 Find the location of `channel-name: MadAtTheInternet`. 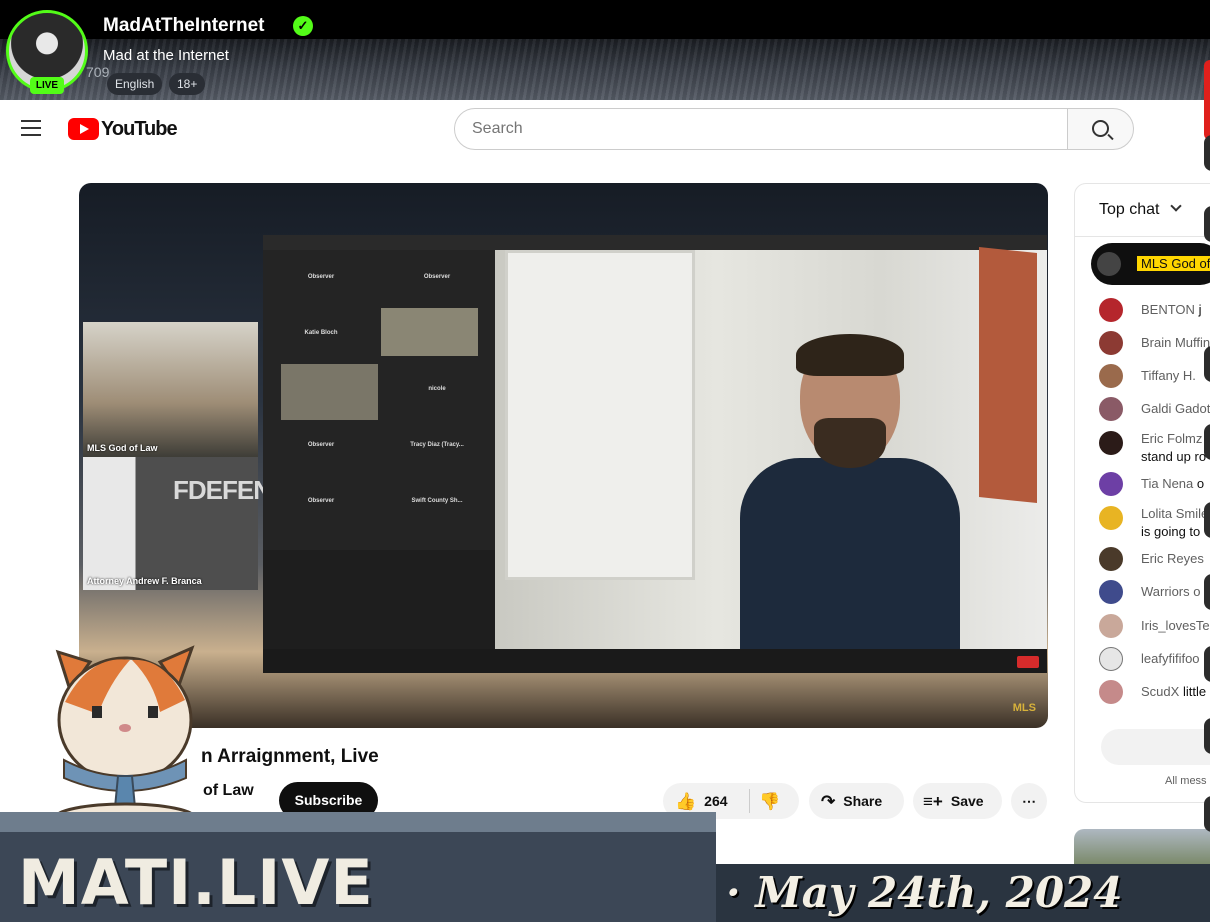

channel-name: MadAtTheInternet is located at coordinates (184, 26).